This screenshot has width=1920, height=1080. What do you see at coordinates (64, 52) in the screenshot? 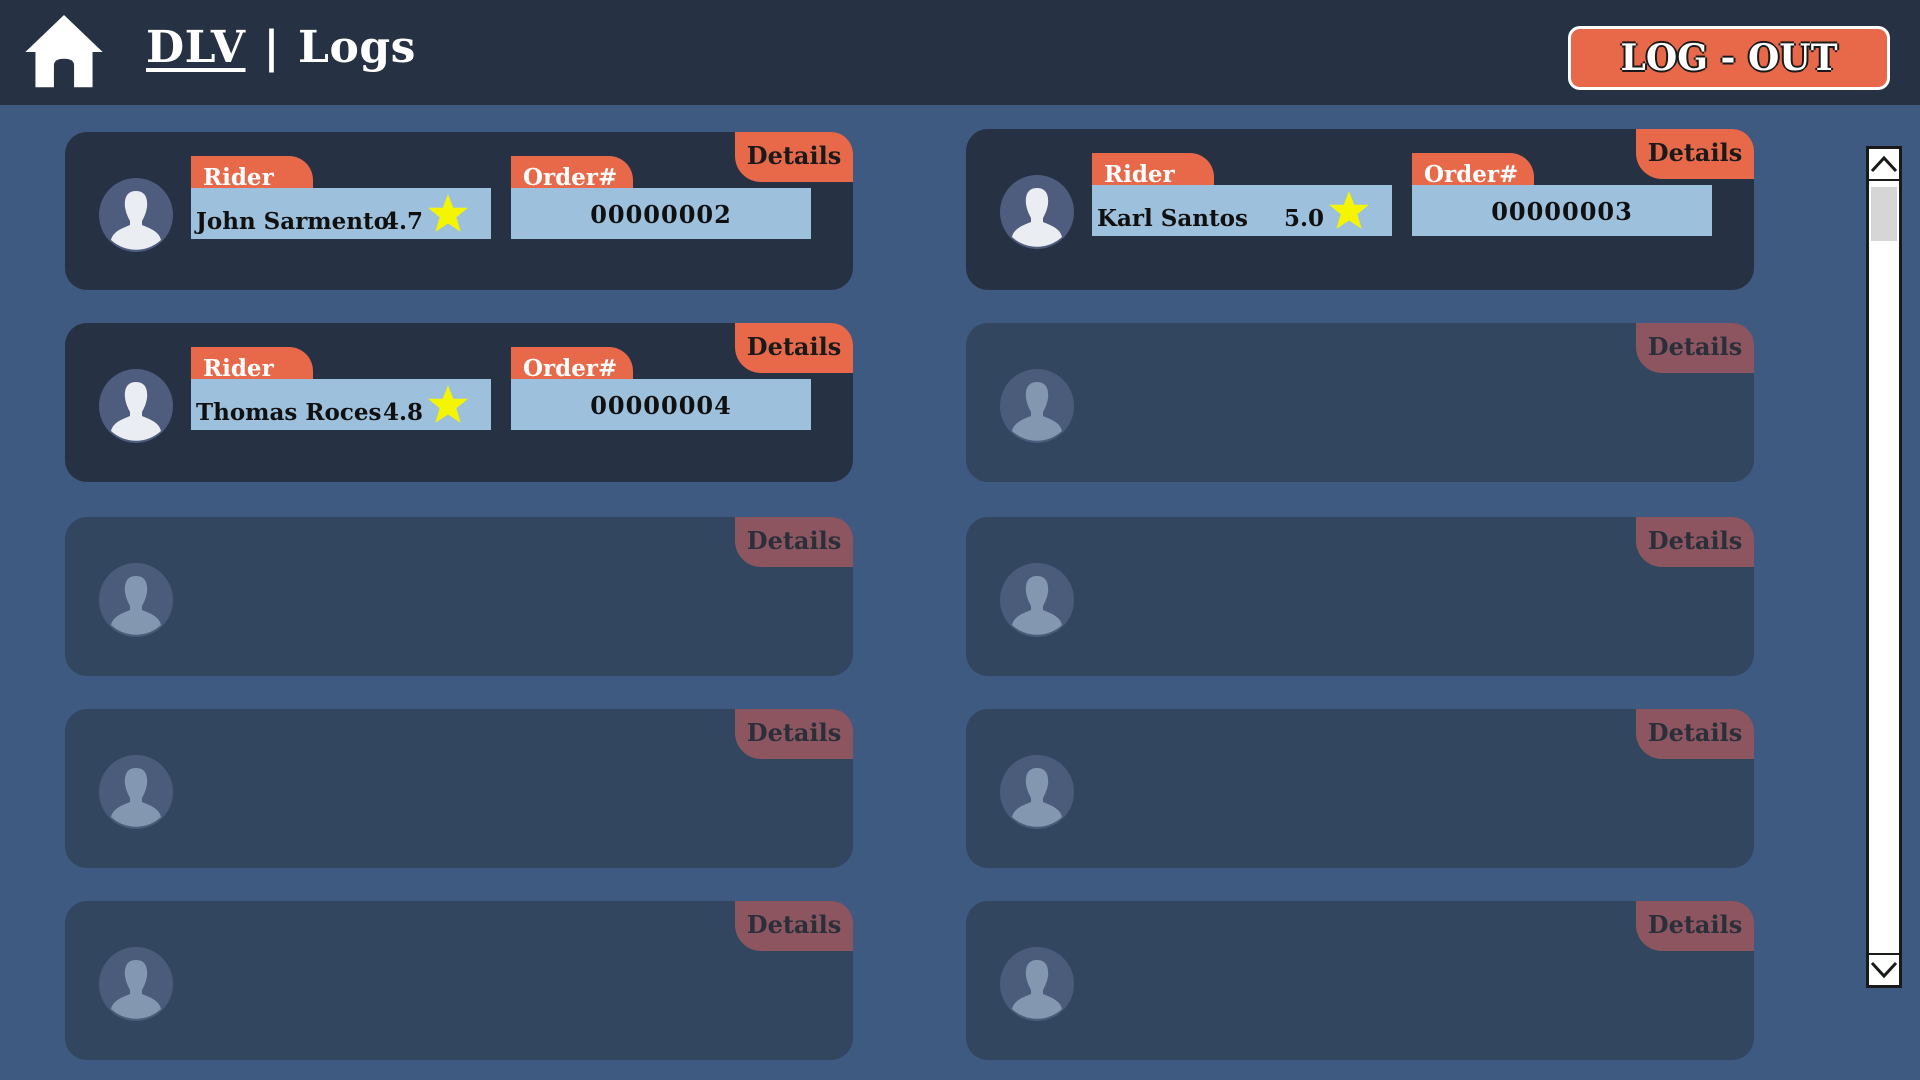
I see `home-icon` at bounding box center [64, 52].